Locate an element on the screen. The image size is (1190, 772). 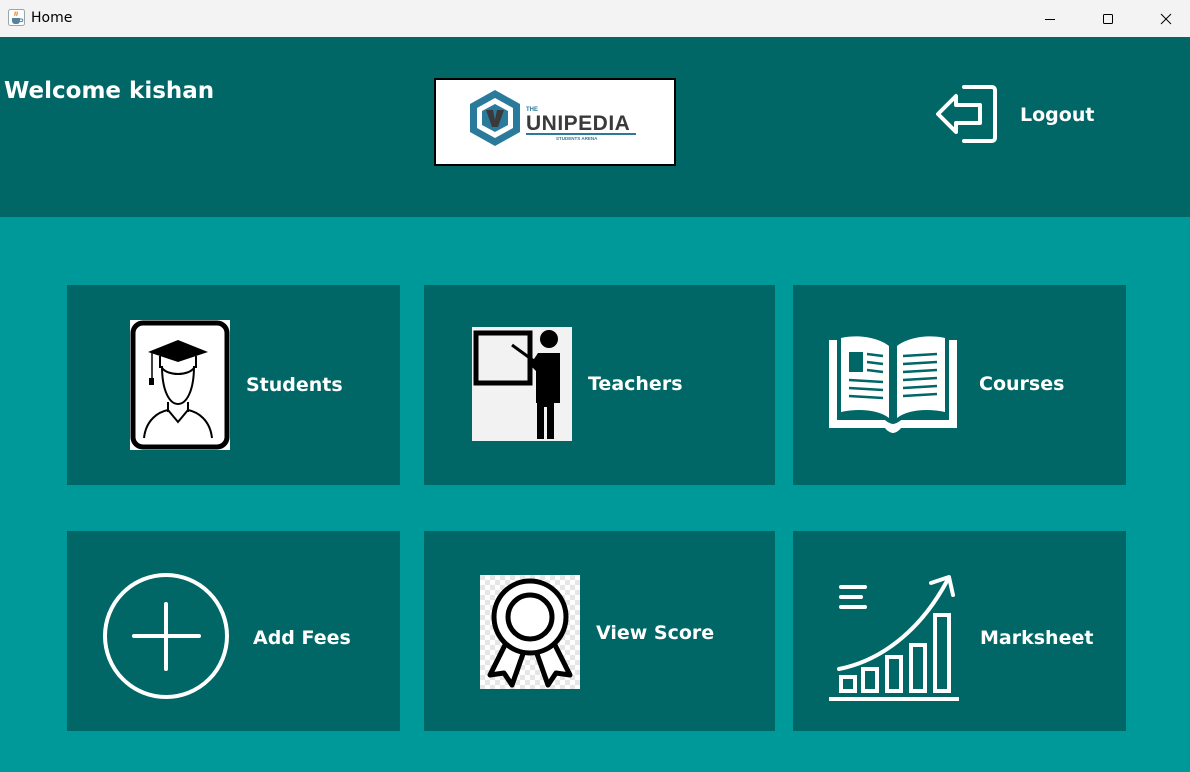
add-fees-label: Add Fees is located at coordinates (302, 638).